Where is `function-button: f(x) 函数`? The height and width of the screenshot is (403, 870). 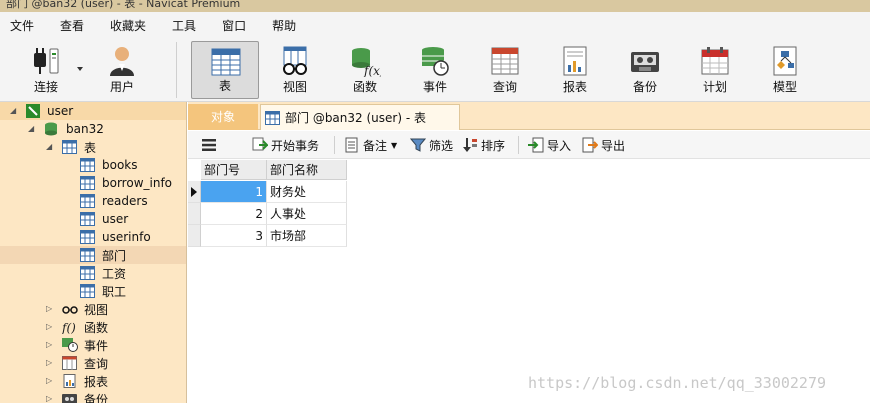
function-button: f(x) 函数 is located at coordinates (365, 70).